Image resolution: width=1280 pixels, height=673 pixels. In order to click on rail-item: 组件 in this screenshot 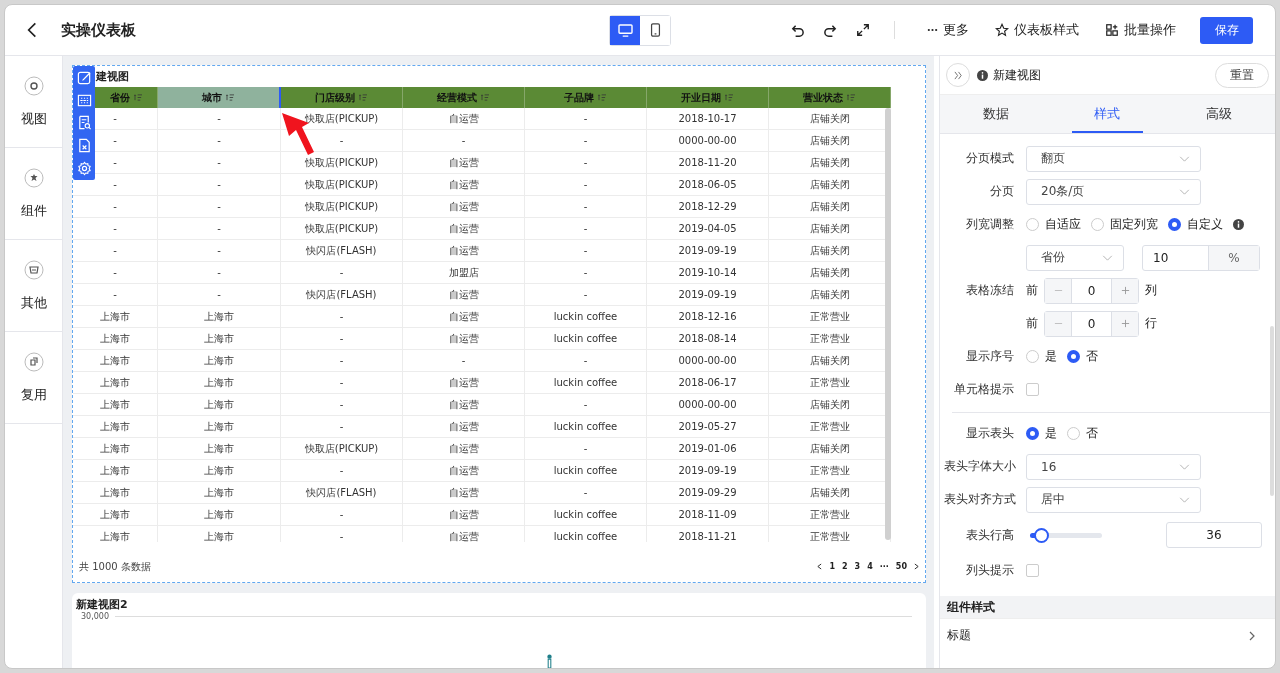, I will do `click(33, 194)`.